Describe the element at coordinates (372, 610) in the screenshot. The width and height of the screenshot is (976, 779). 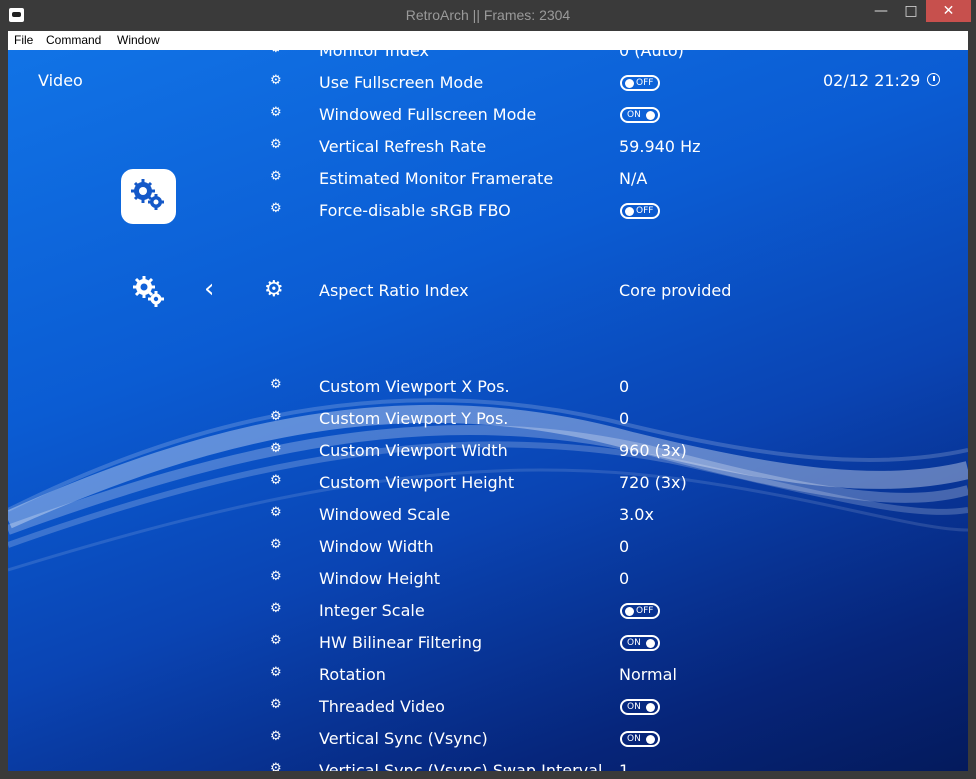
I see `setting-label: Integer Scale` at that location.